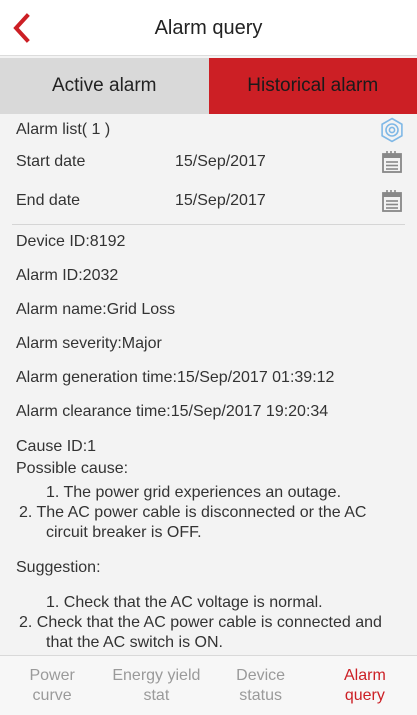 The height and width of the screenshot is (715, 417). I want to click on end-date-row: End date 15/Sep/2017, so click(208, 201).